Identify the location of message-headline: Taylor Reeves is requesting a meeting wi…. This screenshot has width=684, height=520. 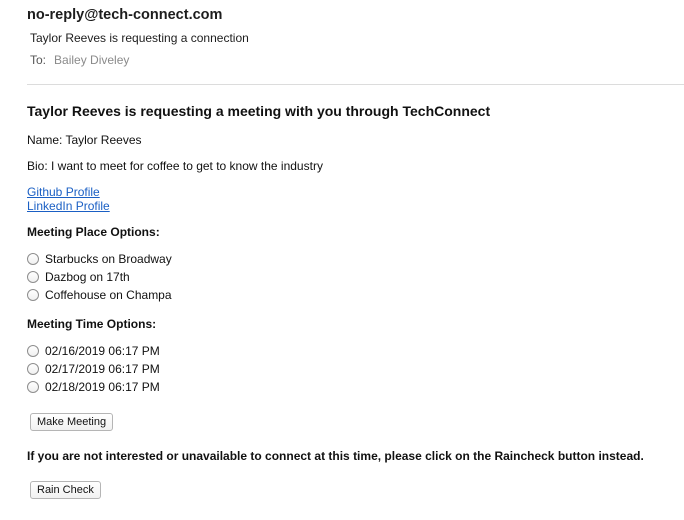
(259, 111).